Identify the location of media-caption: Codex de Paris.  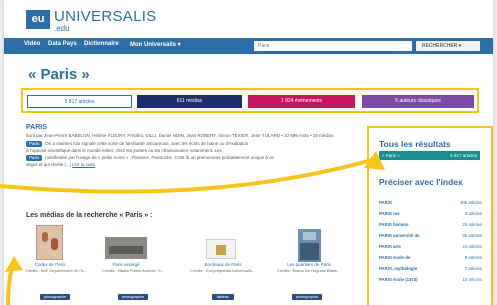
(50, 264).